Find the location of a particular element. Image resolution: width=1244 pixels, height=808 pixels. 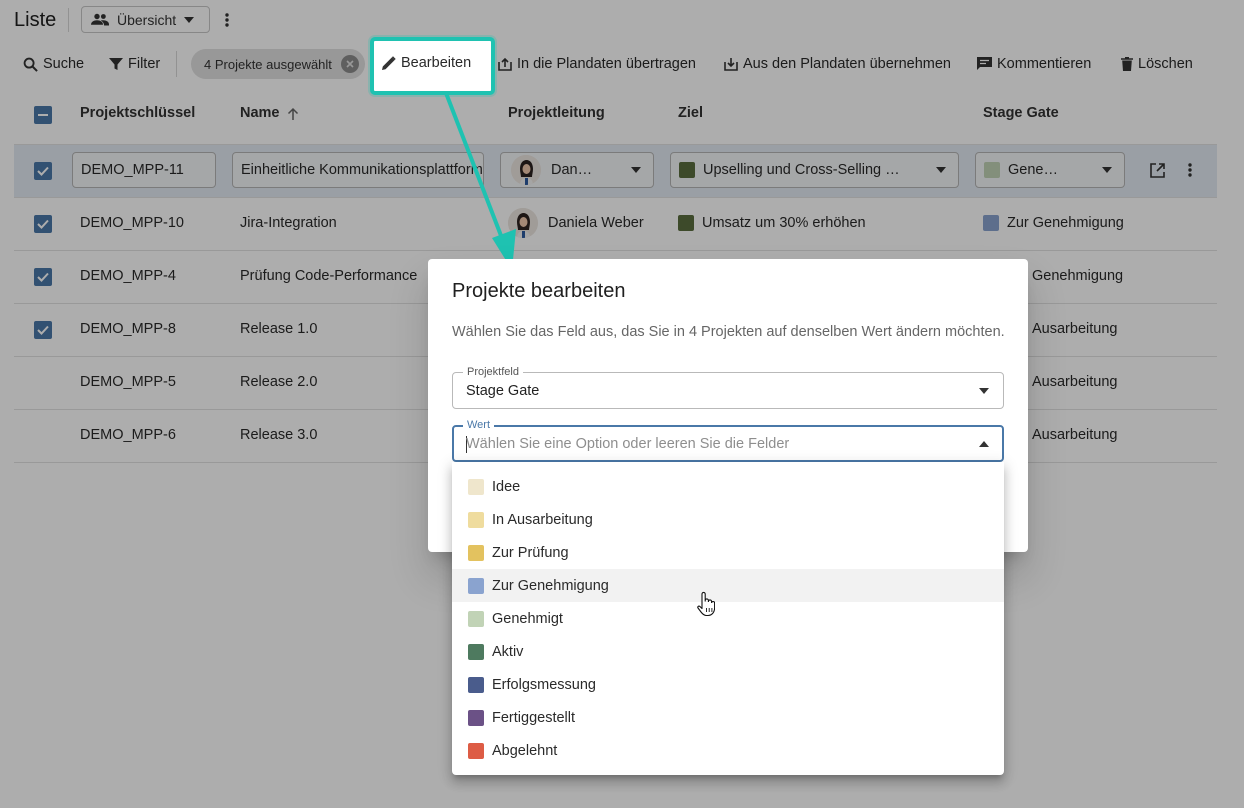

edit-button-highlight: Bearbeiten is located at coordinates (432, 66).